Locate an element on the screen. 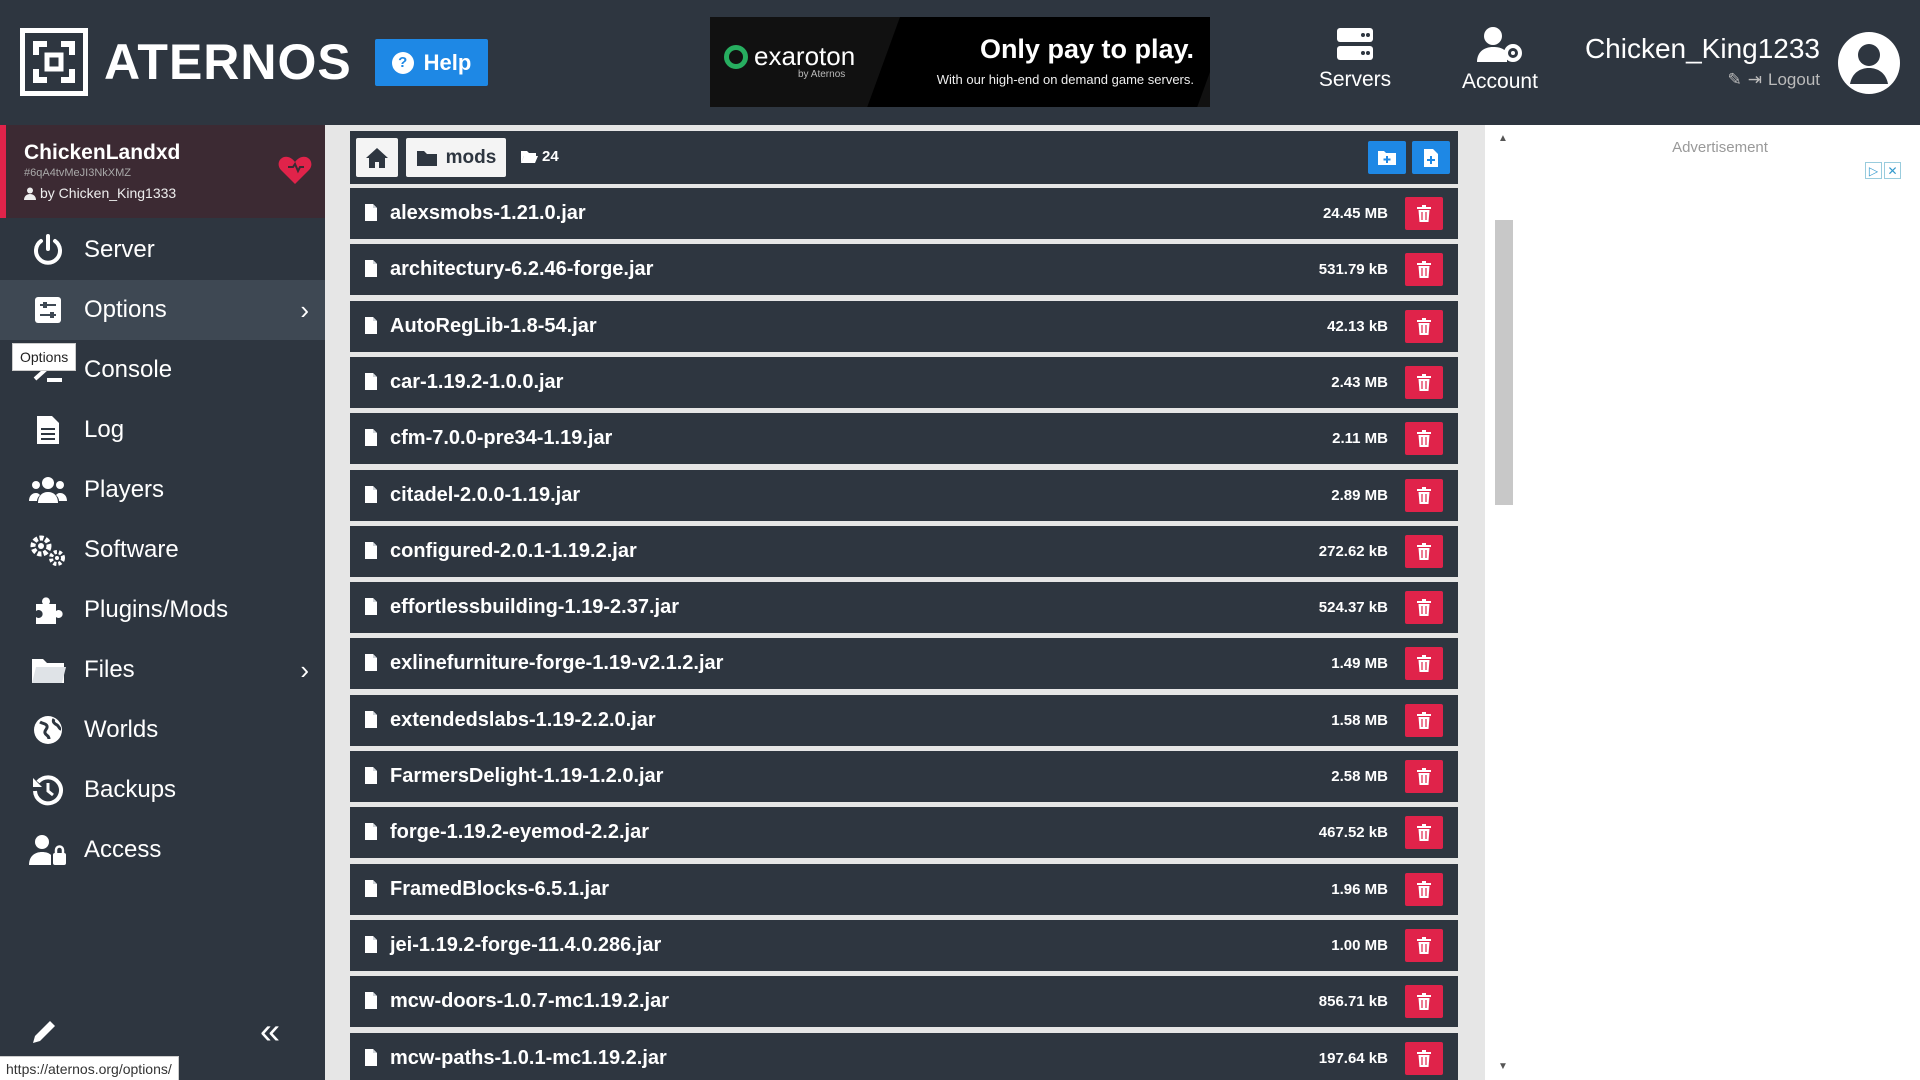 The image size is (1920, 1080). advertisement-label: Advertisement is located at coordinates (1720, 147).